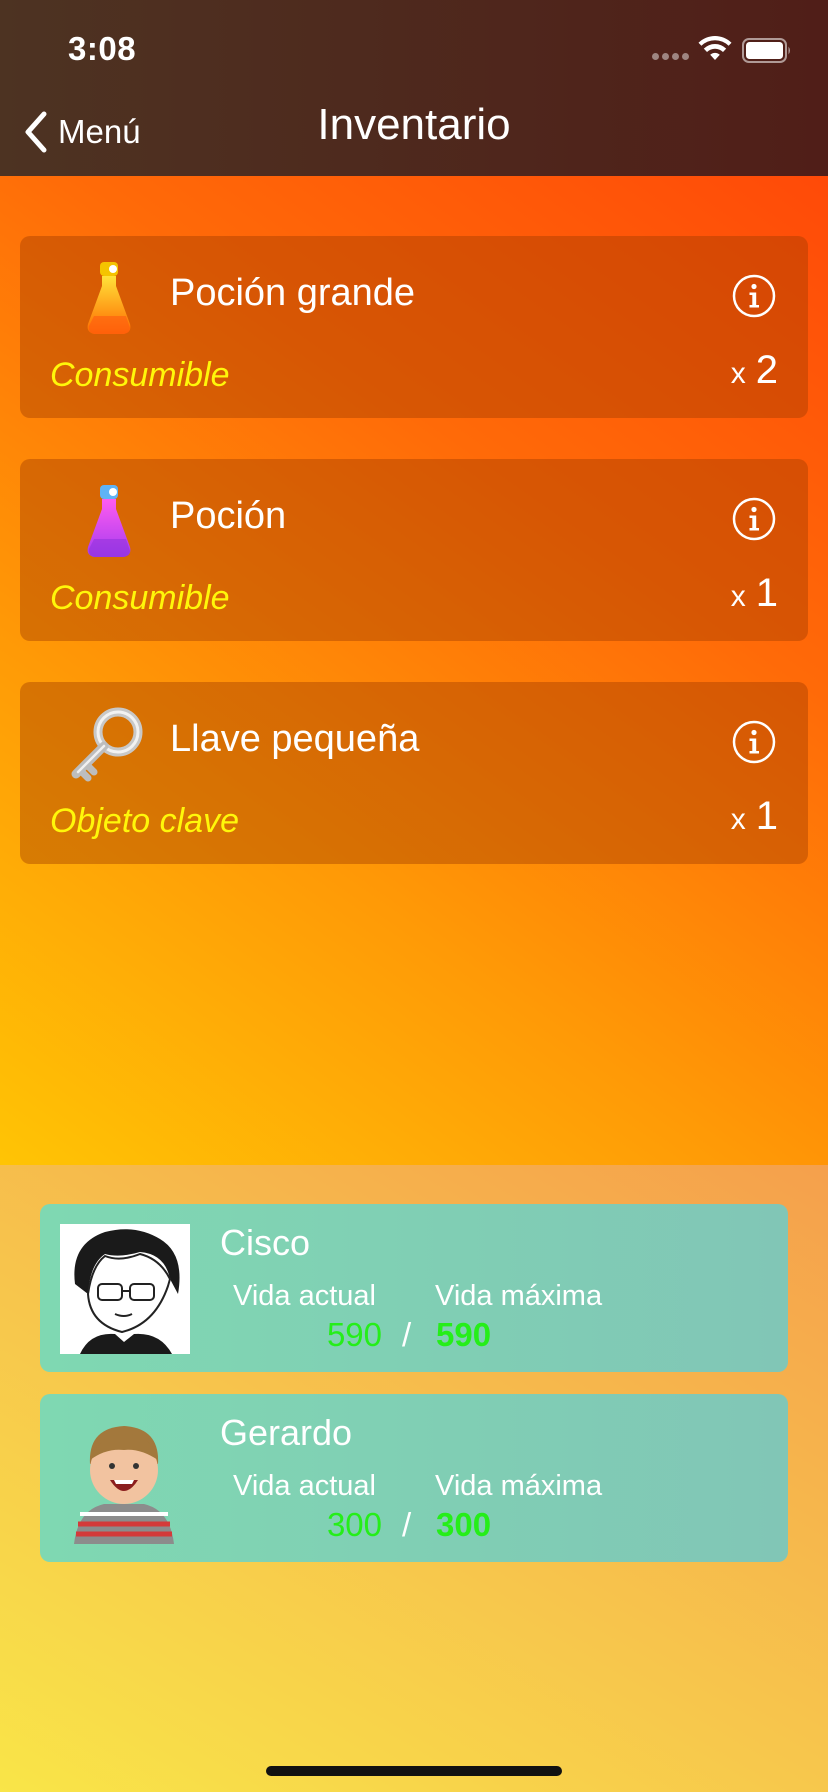 This screenshot has width=828, height=1792. Describe the element at coordinates (293, 293) in the screenshot. I see `item-name: Poción grande` at that location.